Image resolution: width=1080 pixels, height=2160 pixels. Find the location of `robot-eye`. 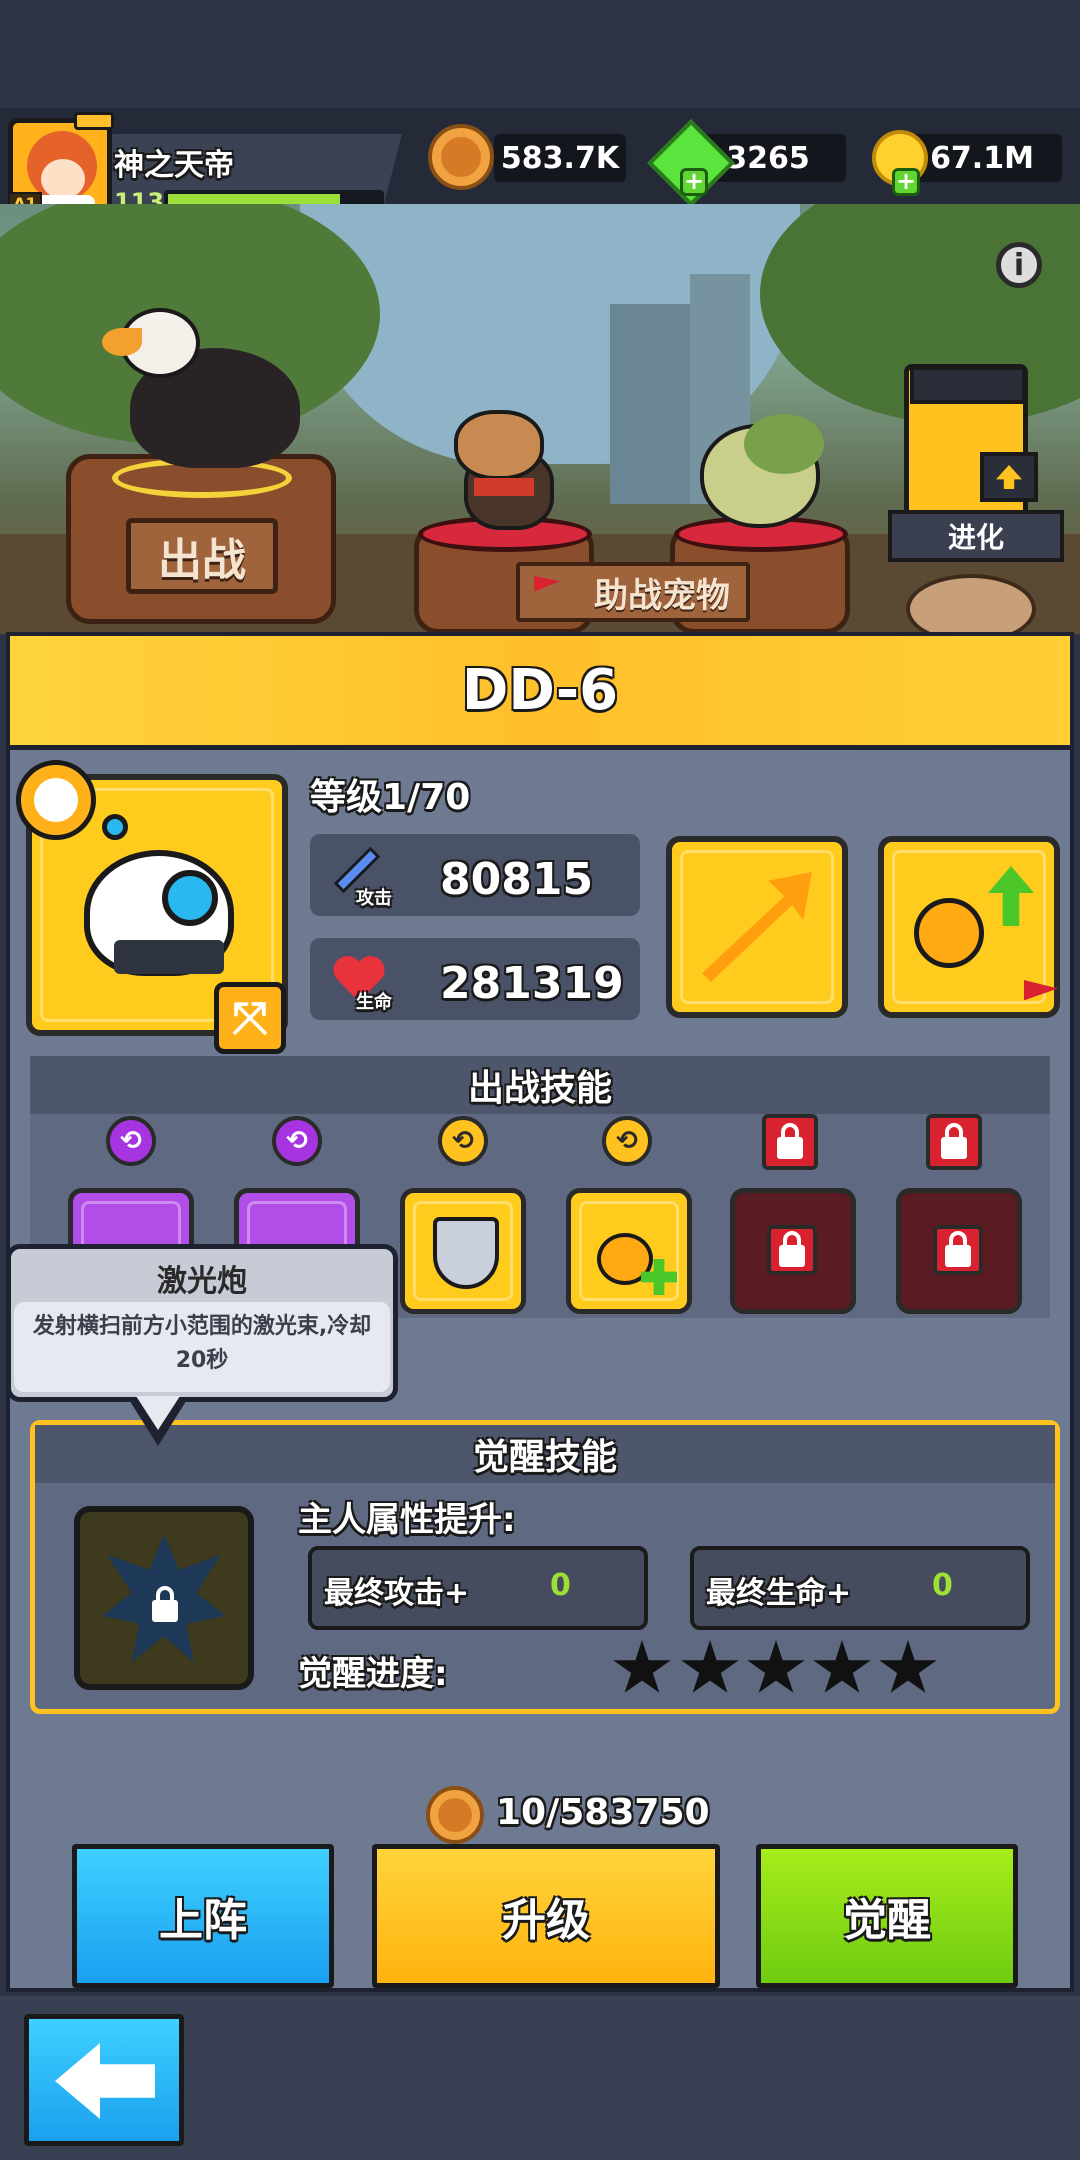

robot-eye is located at coordinates (190, 898).